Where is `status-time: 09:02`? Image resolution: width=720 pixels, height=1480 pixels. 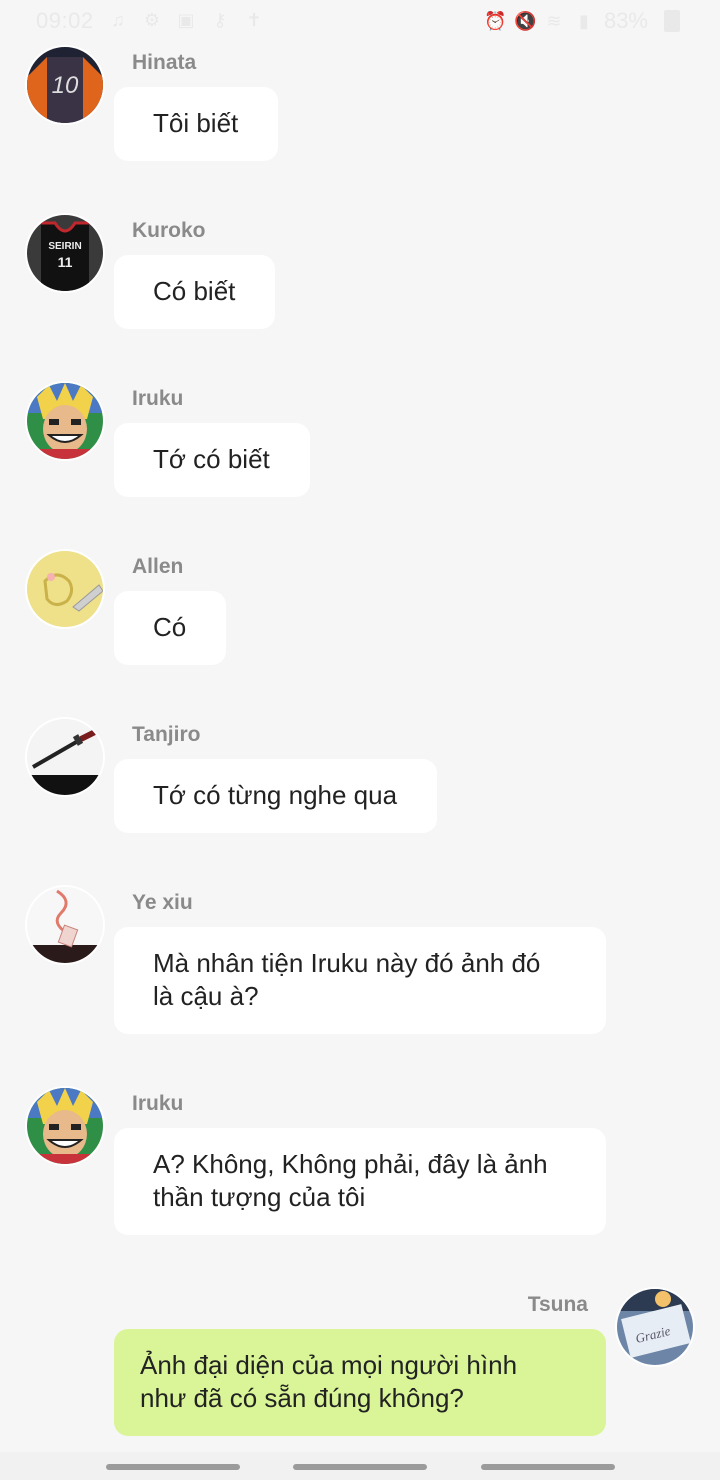 status-time: 09:02 is located at coordinates (65, 20).